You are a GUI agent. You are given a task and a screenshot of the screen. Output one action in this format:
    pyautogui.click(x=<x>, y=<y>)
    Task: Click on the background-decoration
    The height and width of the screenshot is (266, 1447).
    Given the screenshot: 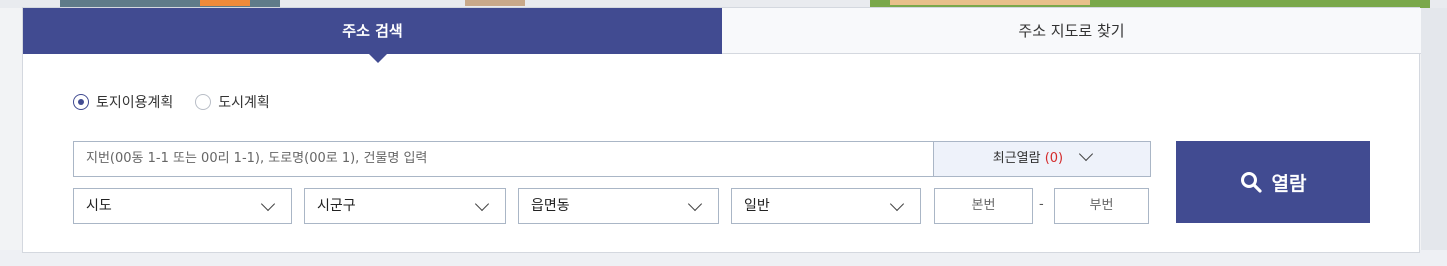 What is the action you would take?
    pyautogui.click(x=1434, y=129)
    